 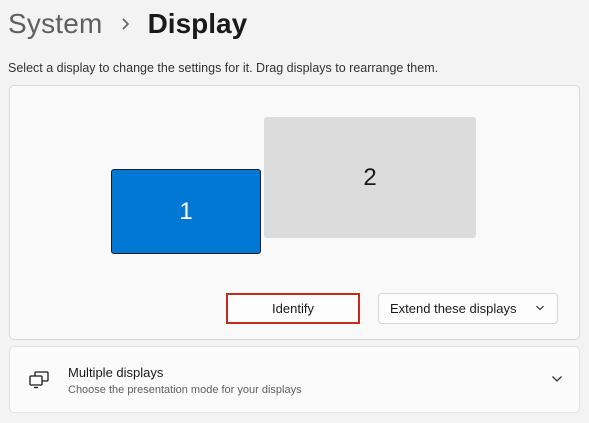 I want to click on monitor-2-label: 2, so click(x=370, y=177).